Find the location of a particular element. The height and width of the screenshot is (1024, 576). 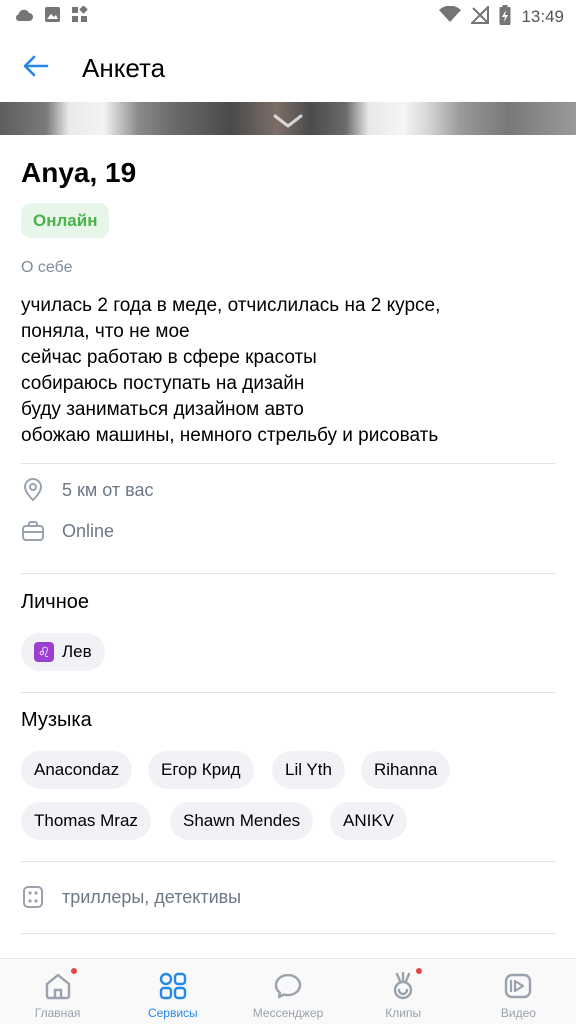

zodiac-label: Лев is located at coordinates (77, 651).